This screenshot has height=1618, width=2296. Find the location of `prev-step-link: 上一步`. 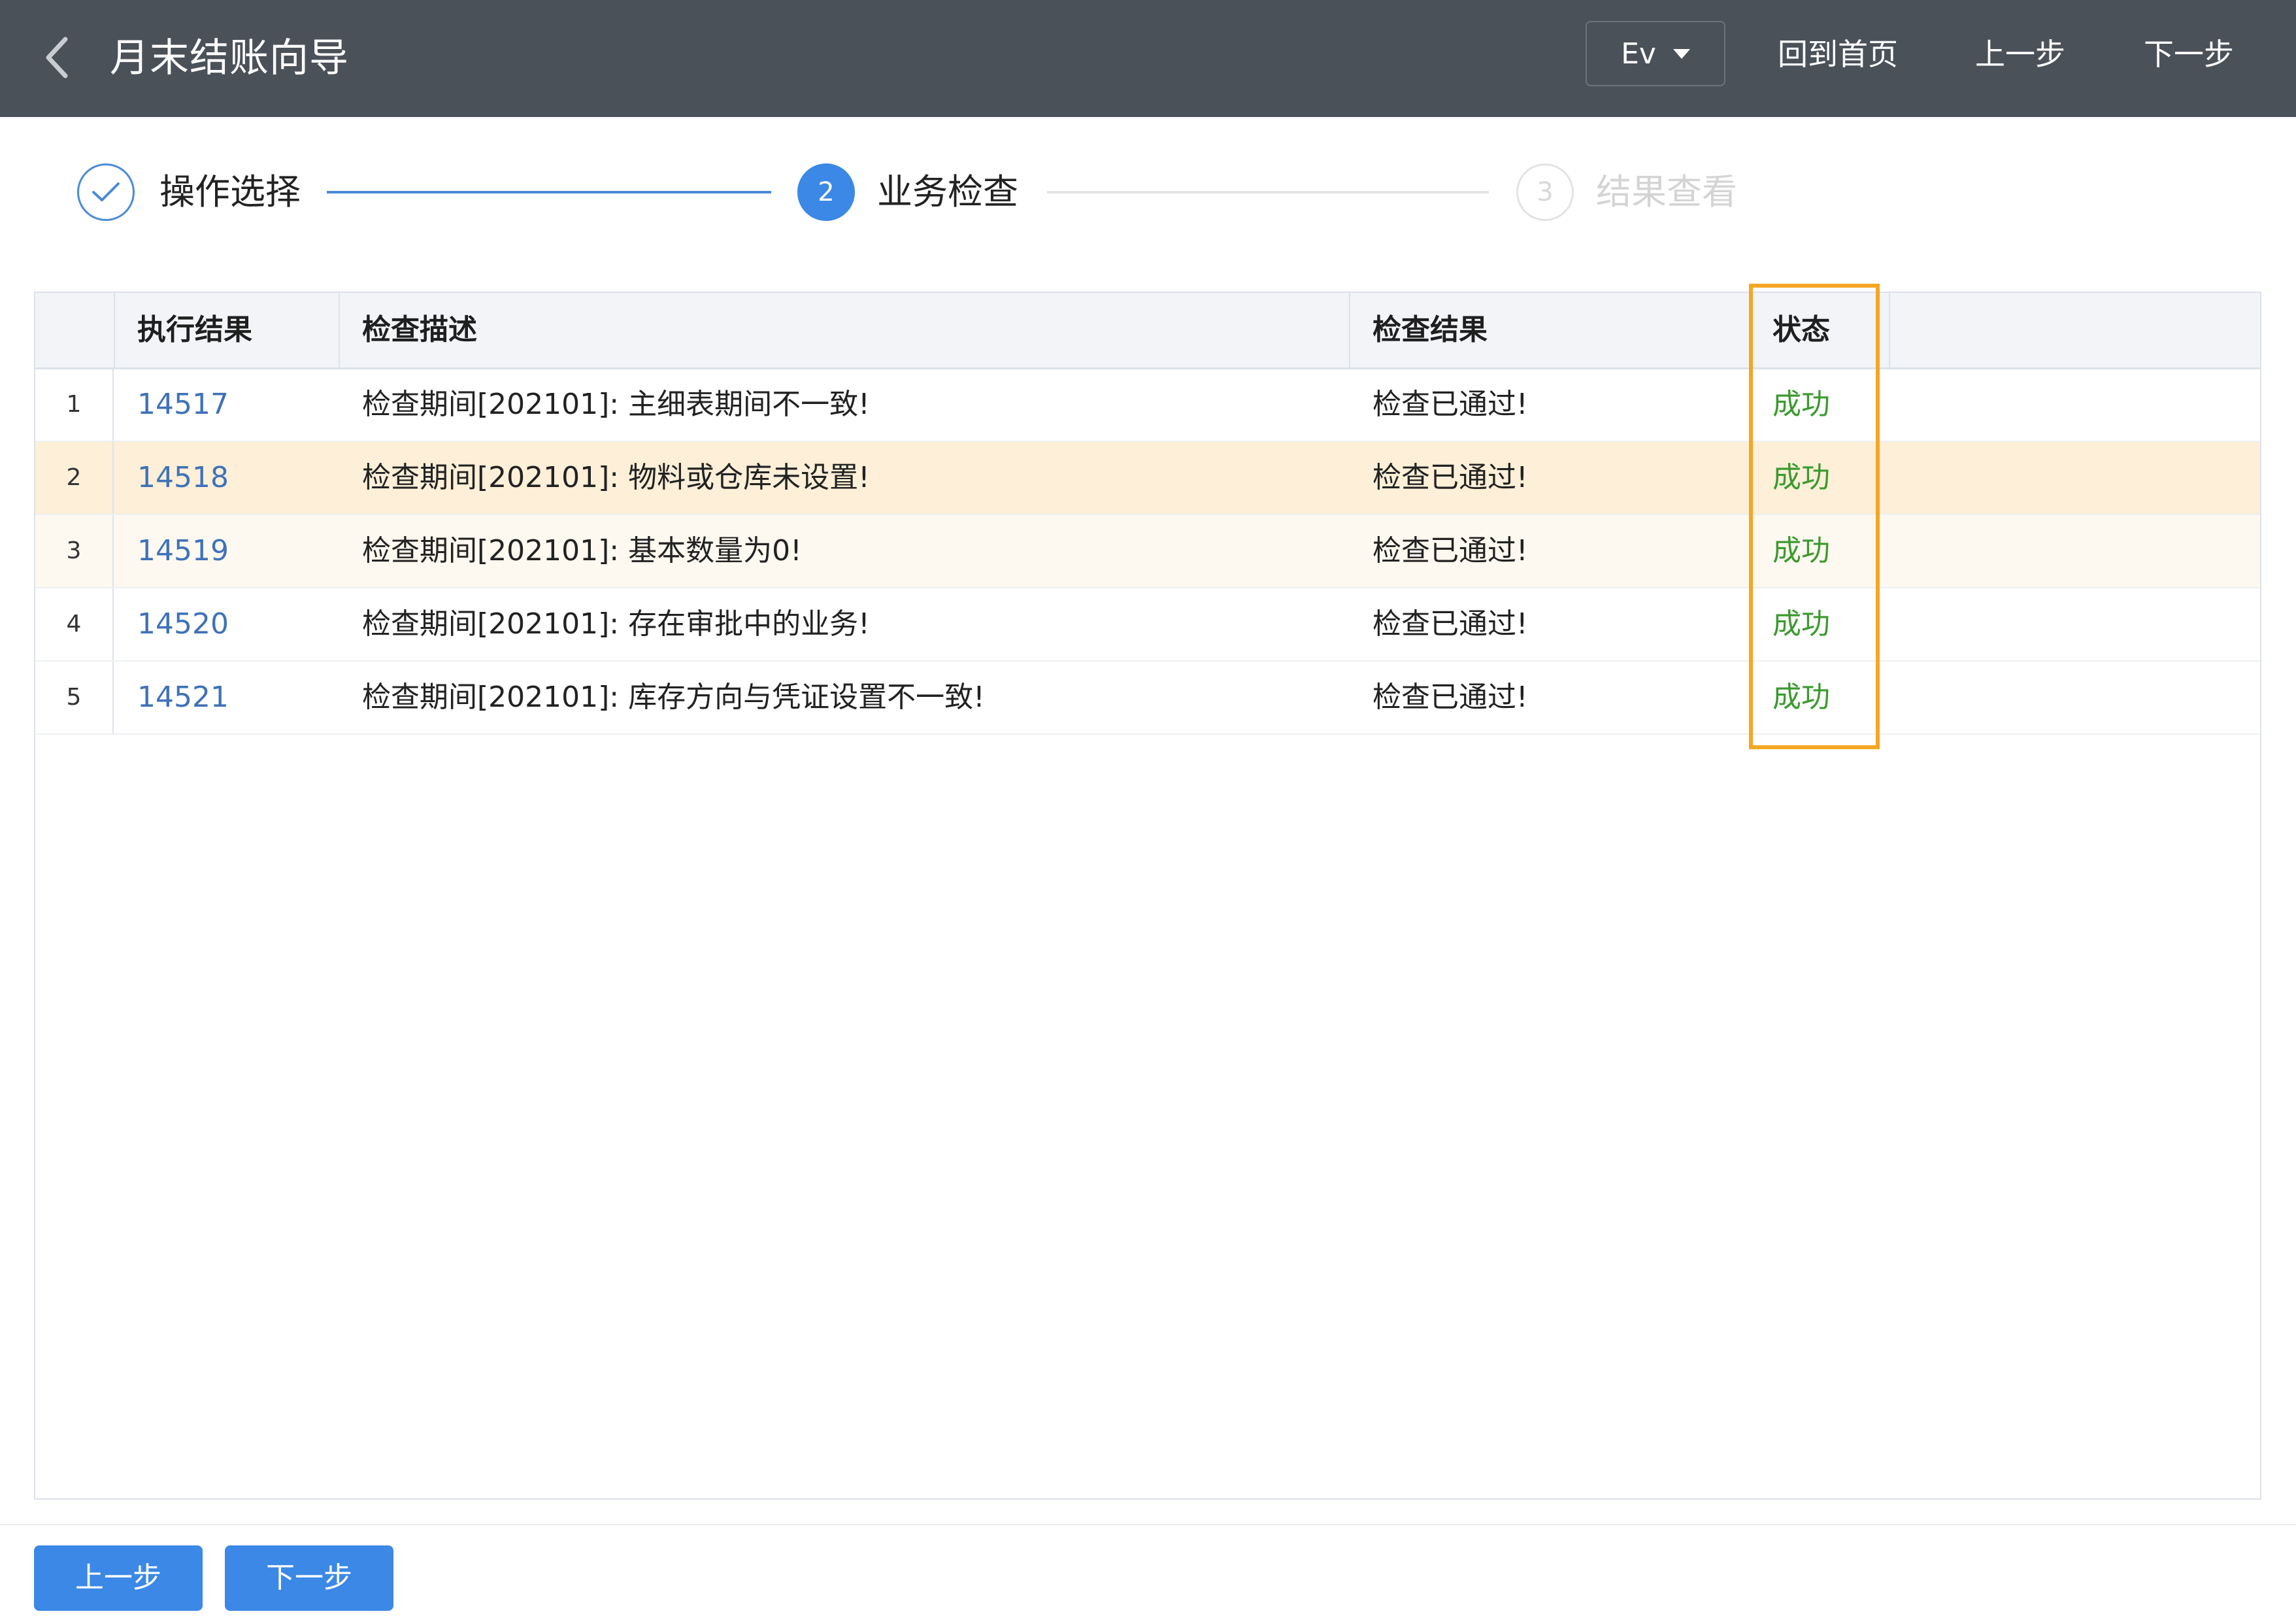

prev-step-link: 上一步 is located at coordinates (2020, 54).